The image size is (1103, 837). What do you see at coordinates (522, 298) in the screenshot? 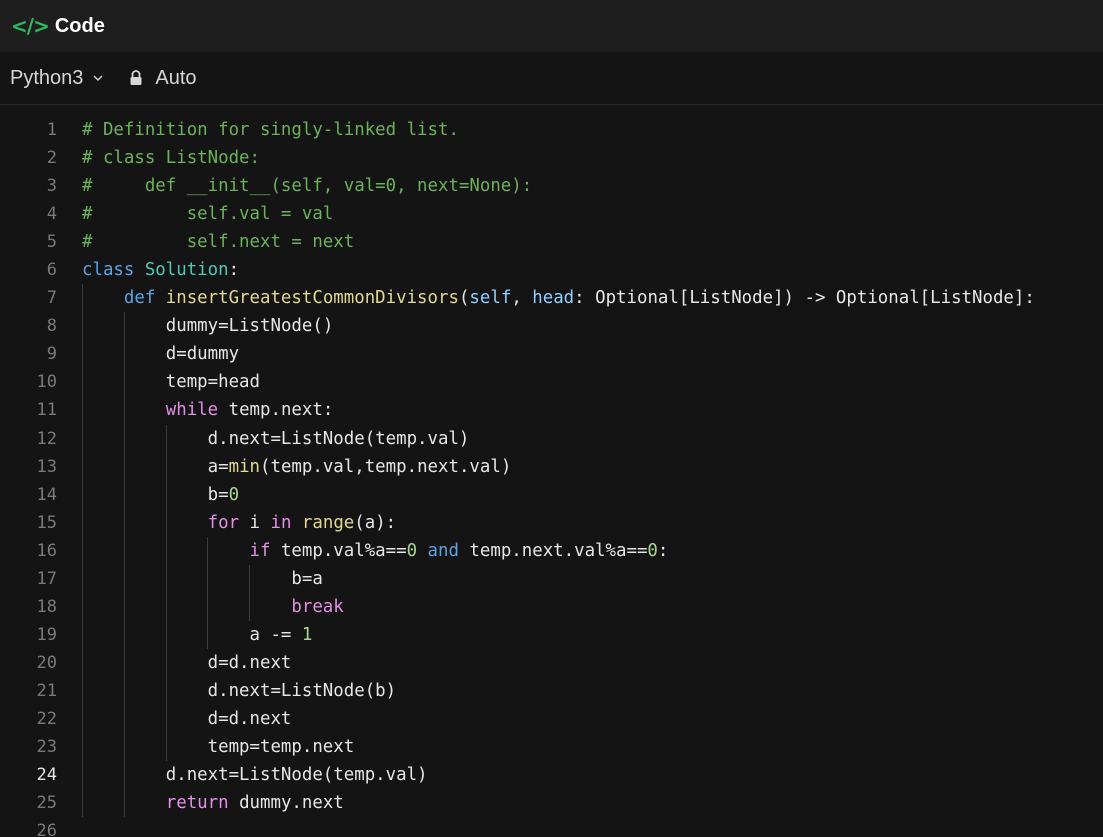
I see `code-token: ,` at bounding box center [522, 298].